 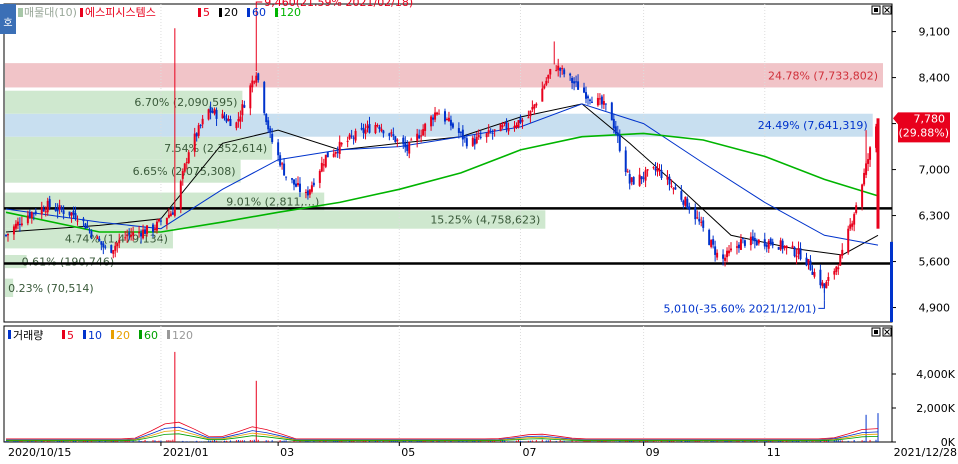 I want to click on profile-label: 7.54% (2,352,614), so click(x=215, y=148).